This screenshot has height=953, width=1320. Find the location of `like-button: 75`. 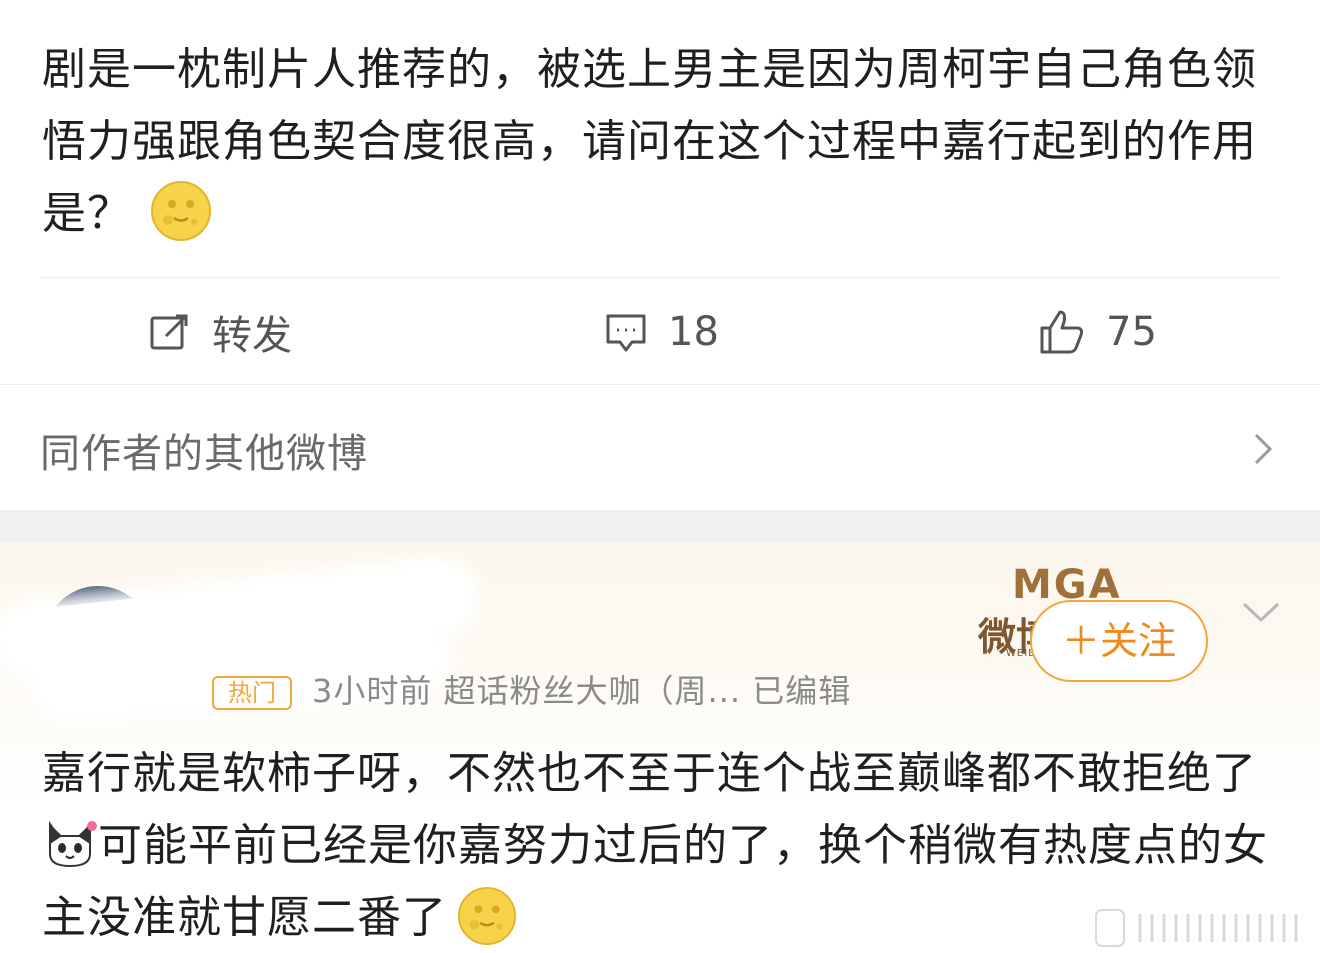

like-button: 75 is located at coordinates (1097, 332).